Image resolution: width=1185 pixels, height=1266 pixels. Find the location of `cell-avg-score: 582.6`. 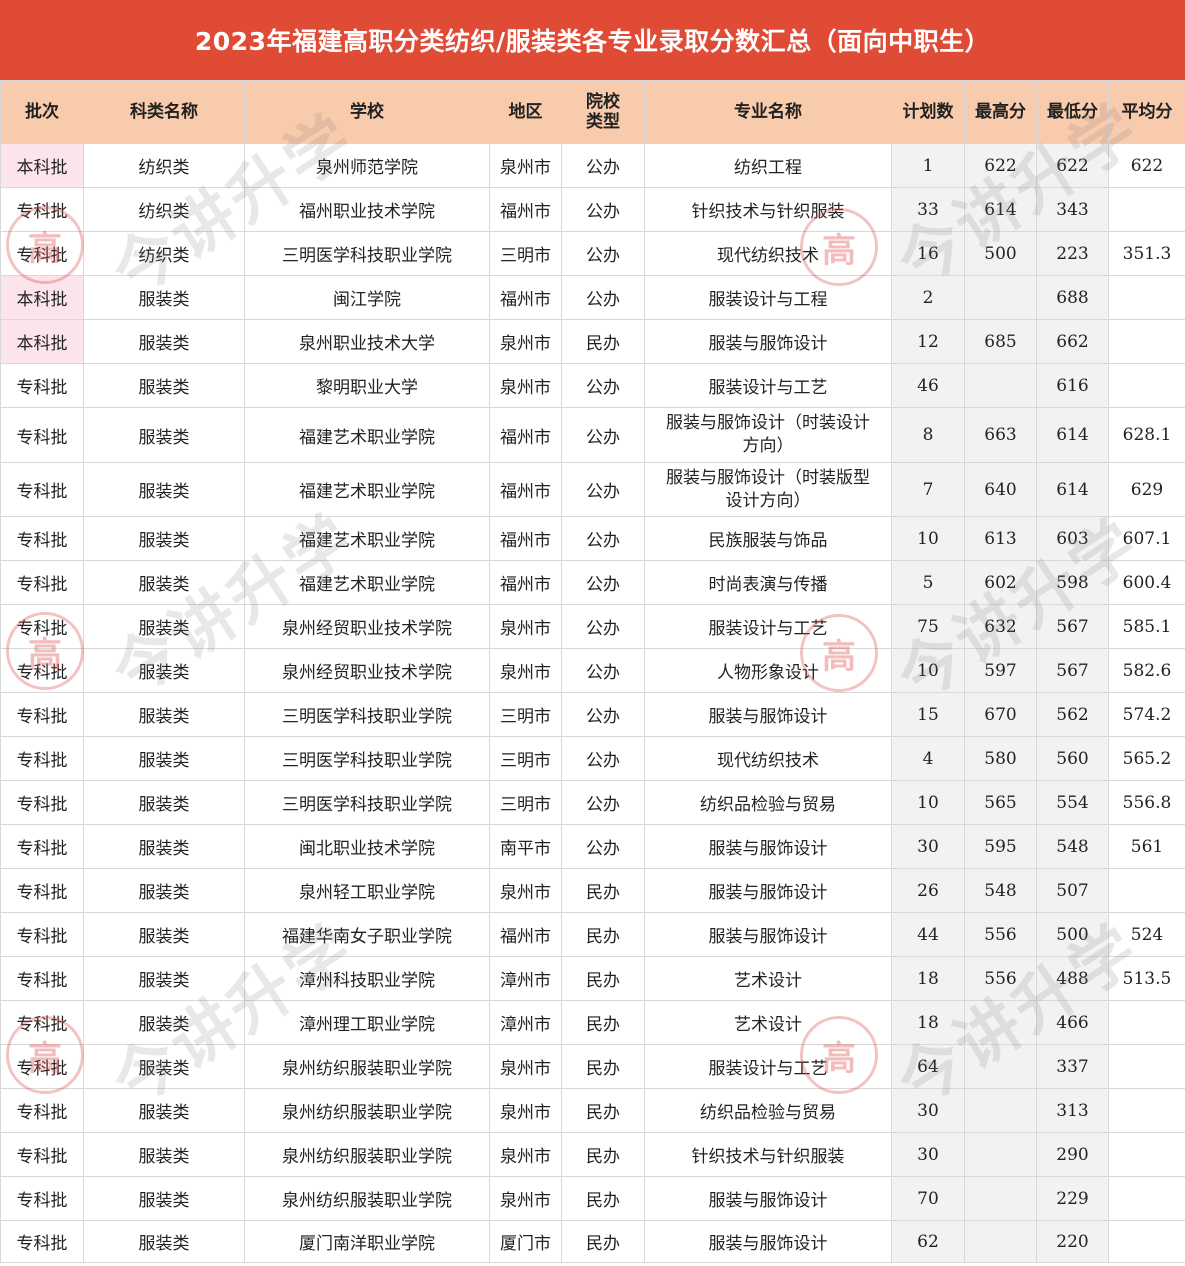

cell-avg-score: 582.6 is located at coordinates (1146, 670).